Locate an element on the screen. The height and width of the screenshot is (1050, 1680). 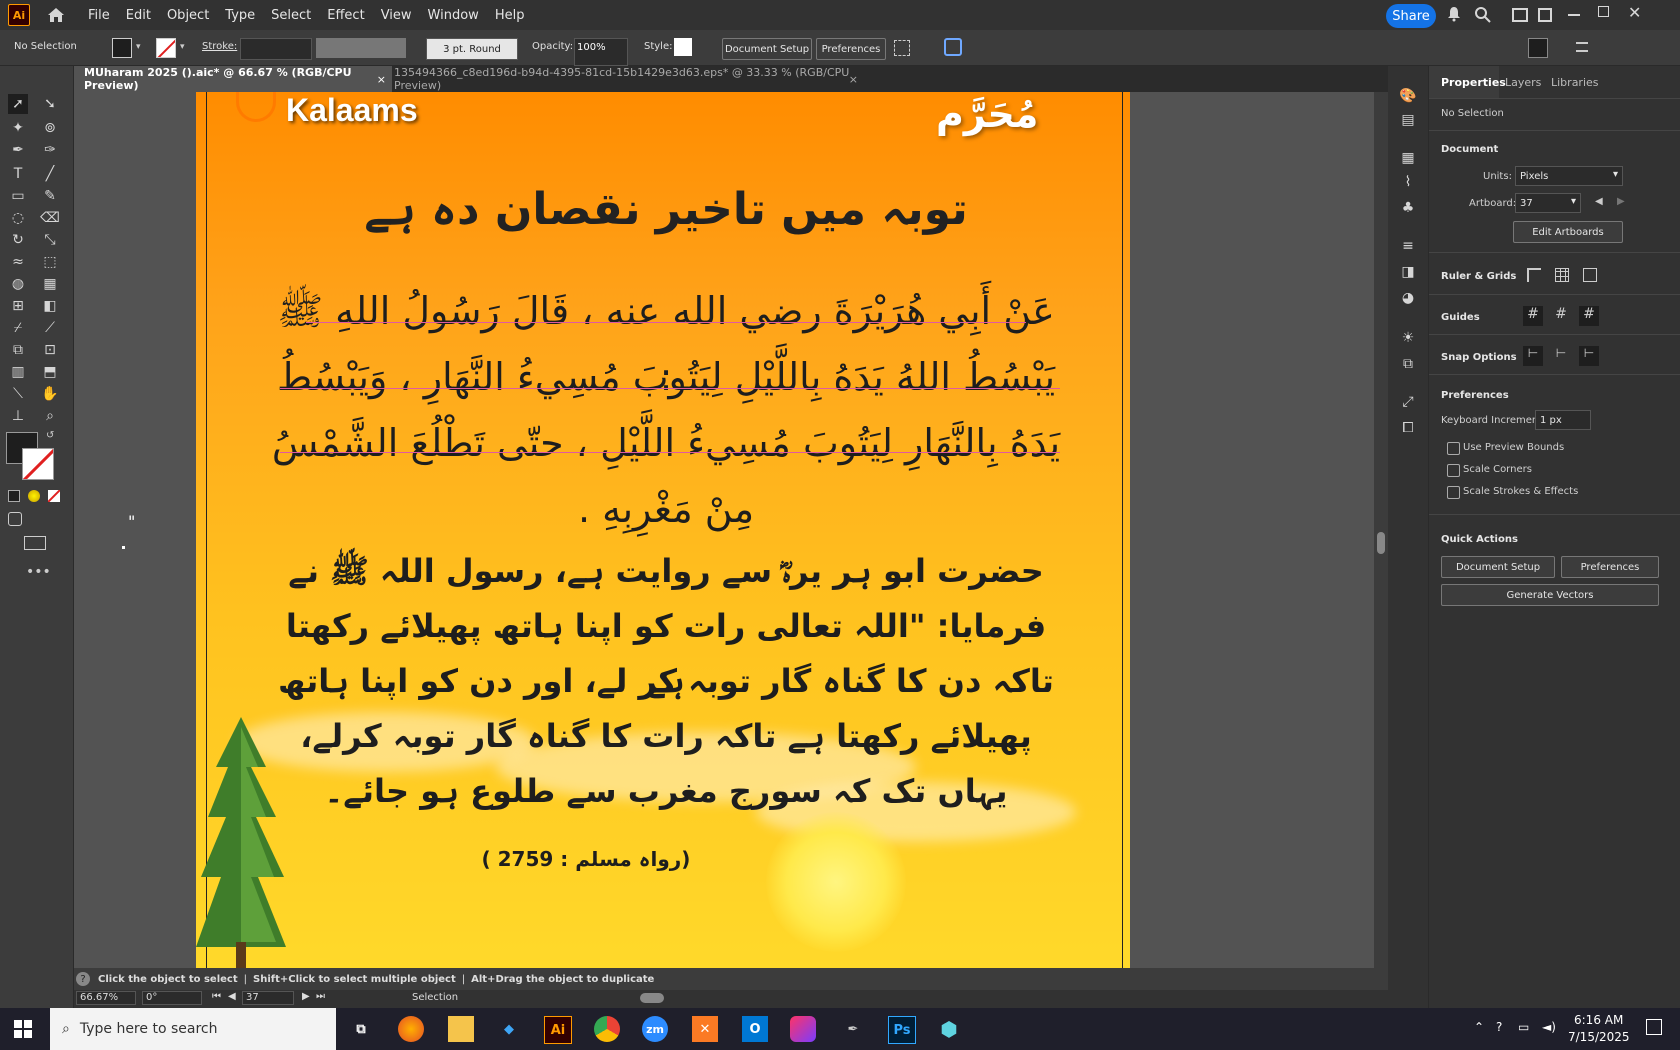
rulers-icon is located at coordinates (1534, 275).